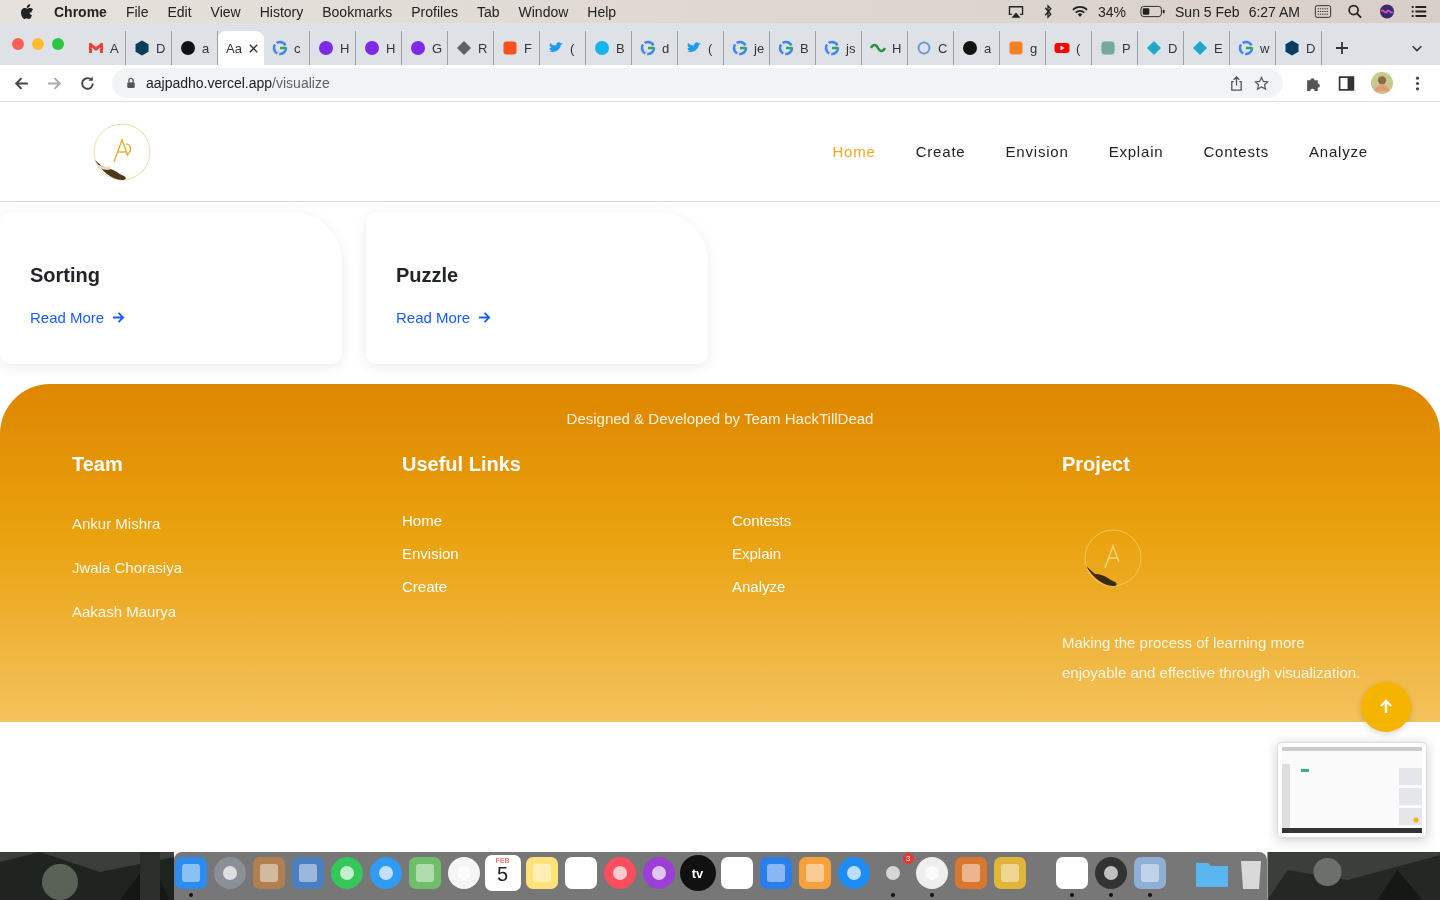 This screenshot has width=1440, height=900. I want to click on menu-item: Tab, so click(488, 11).